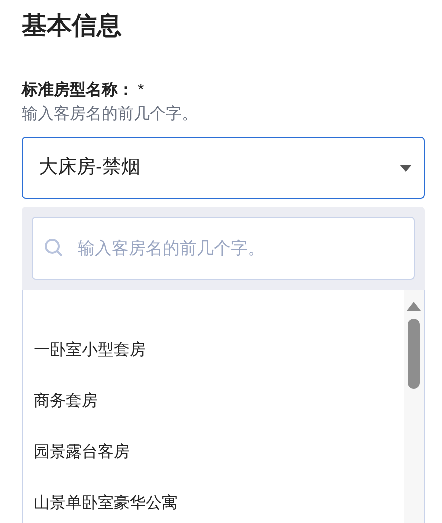 The image size is (442, 523). I want to click on section-title: 基本信息, so click(72, 26).